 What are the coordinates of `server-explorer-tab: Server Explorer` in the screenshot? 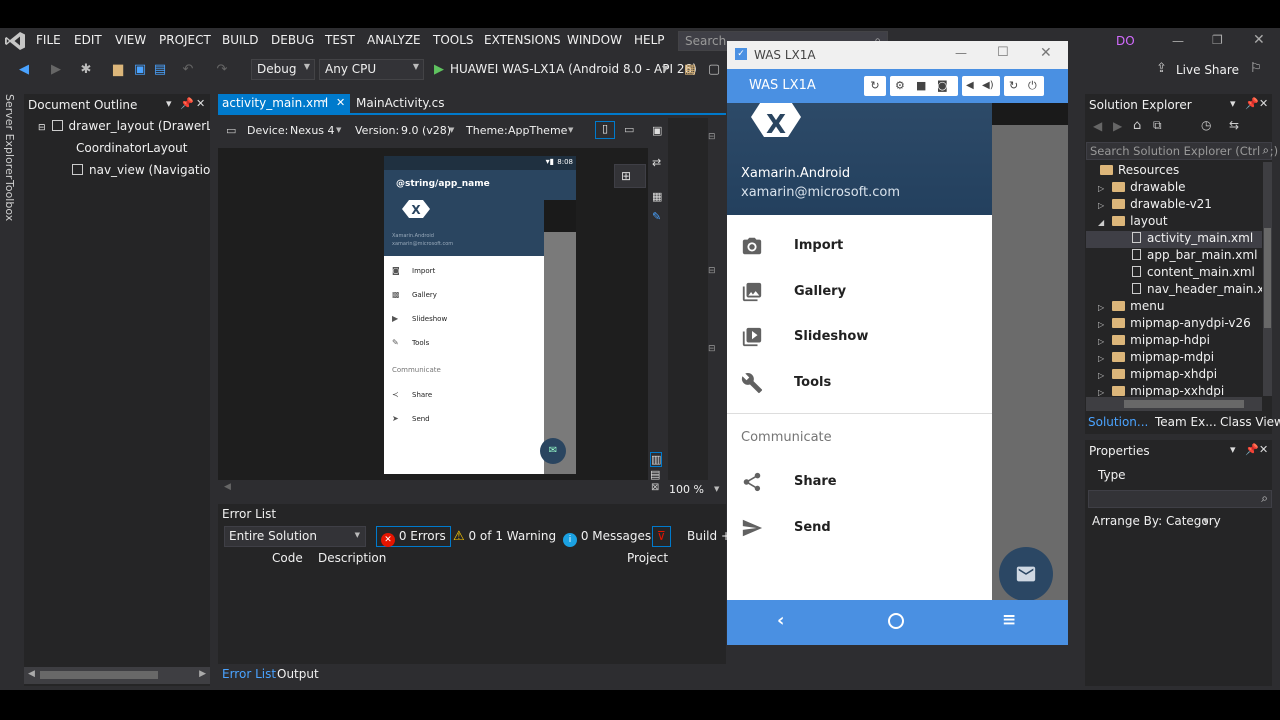 It's located at (9, 136).